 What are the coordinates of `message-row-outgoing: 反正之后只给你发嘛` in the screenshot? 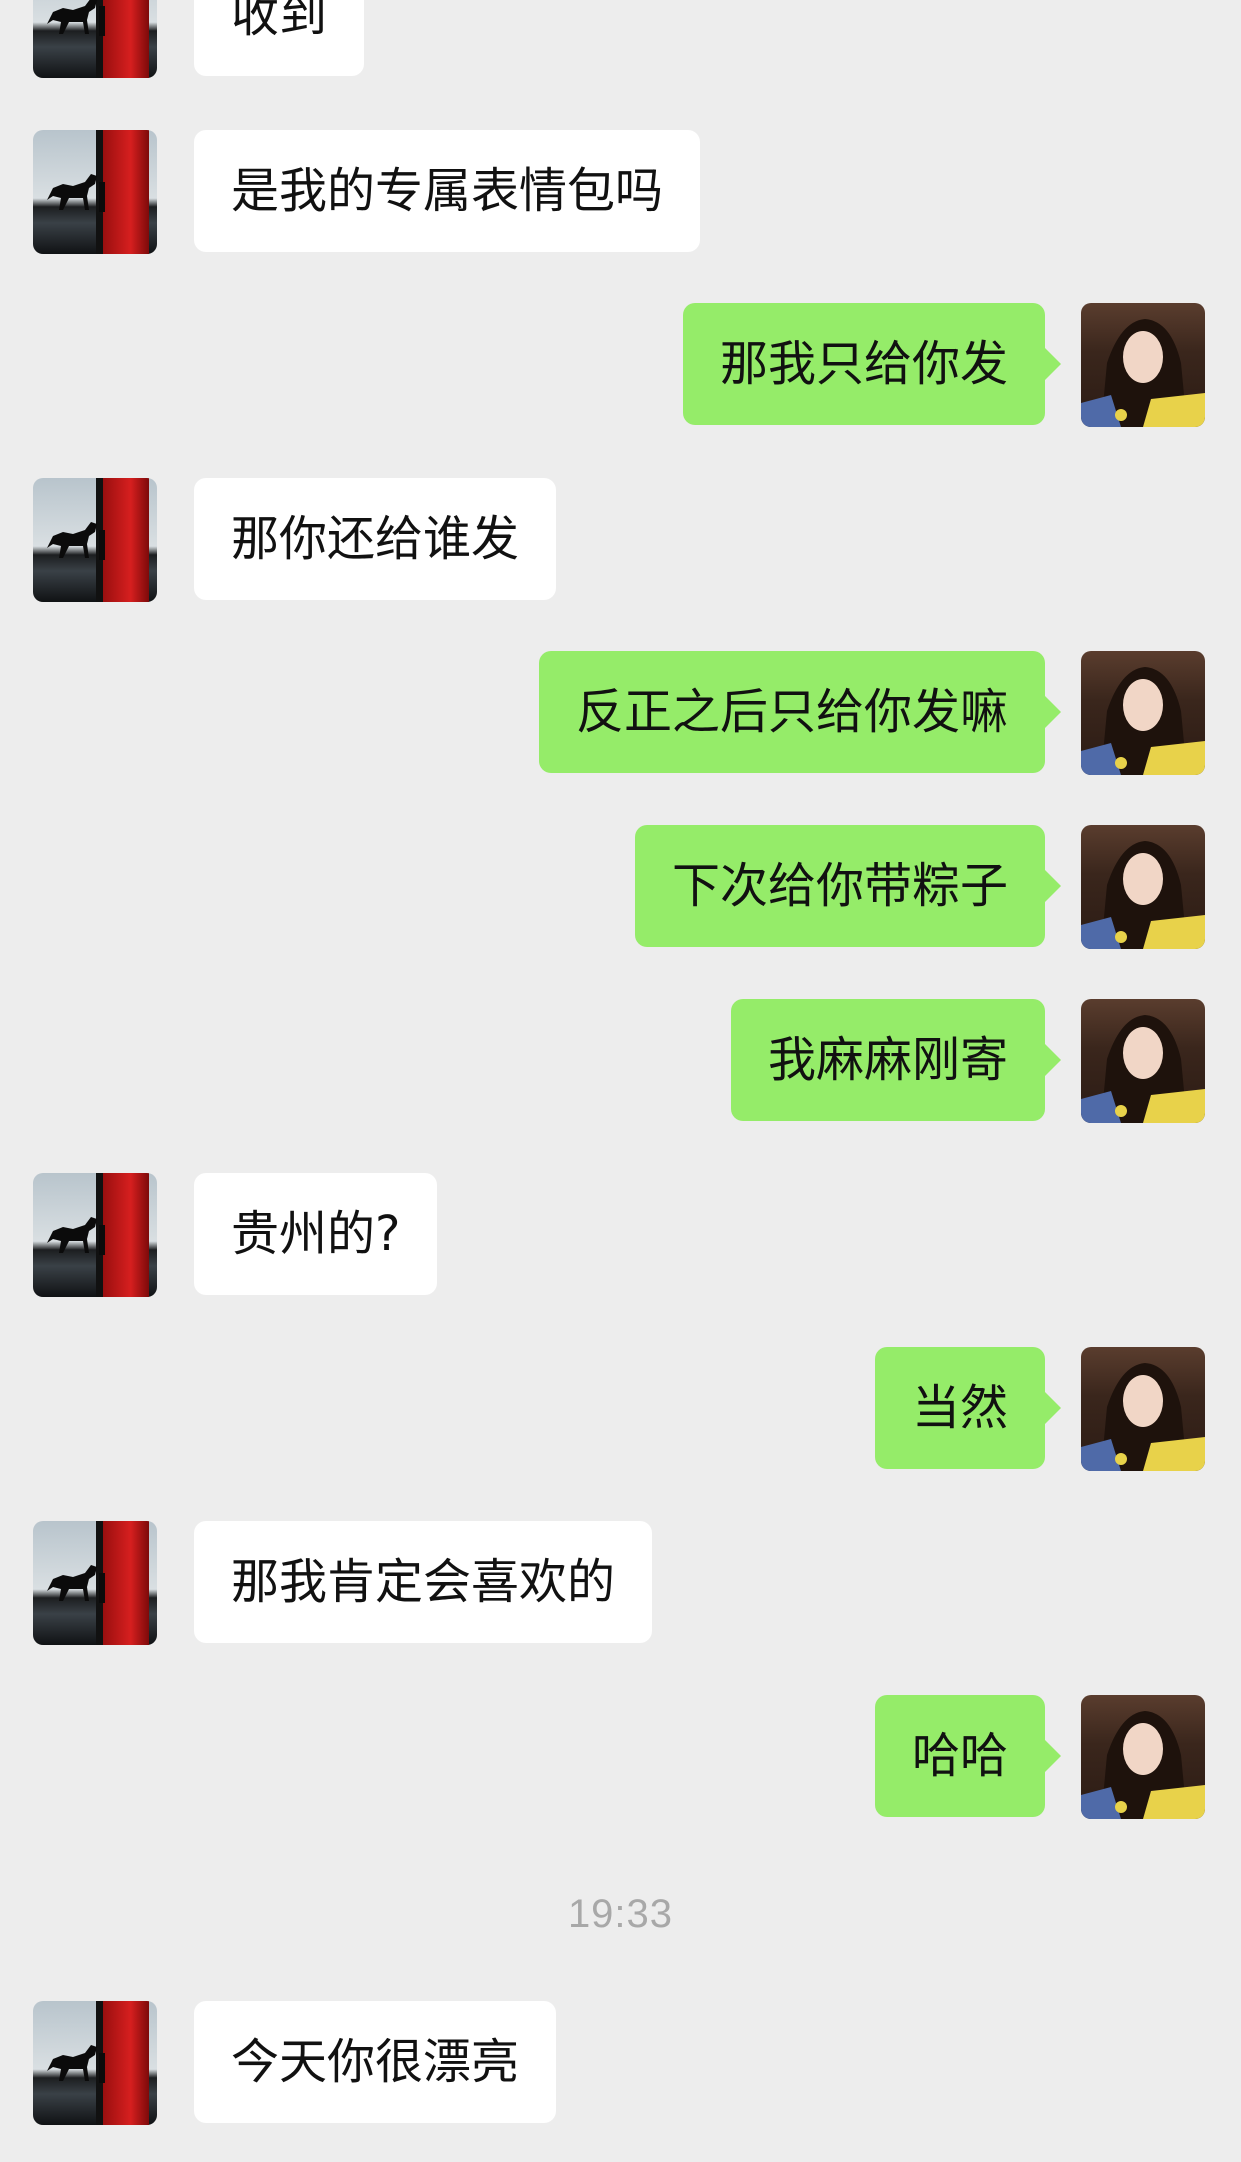 It's located at (620, 713).